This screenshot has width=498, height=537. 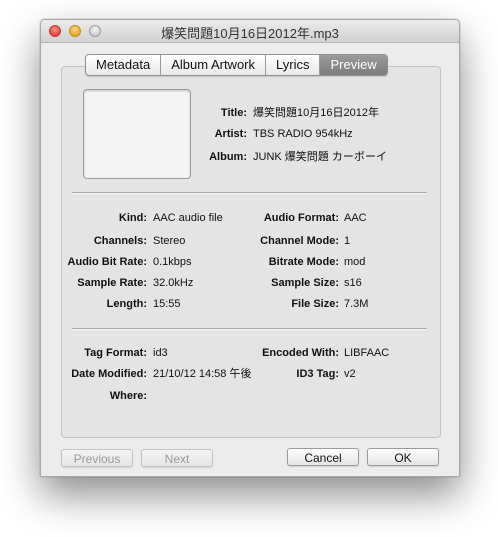 What do you see at coordinates (353, 283) in the screenshot?
I see `sample-size-value: s16` at bounding box center [353, 283].